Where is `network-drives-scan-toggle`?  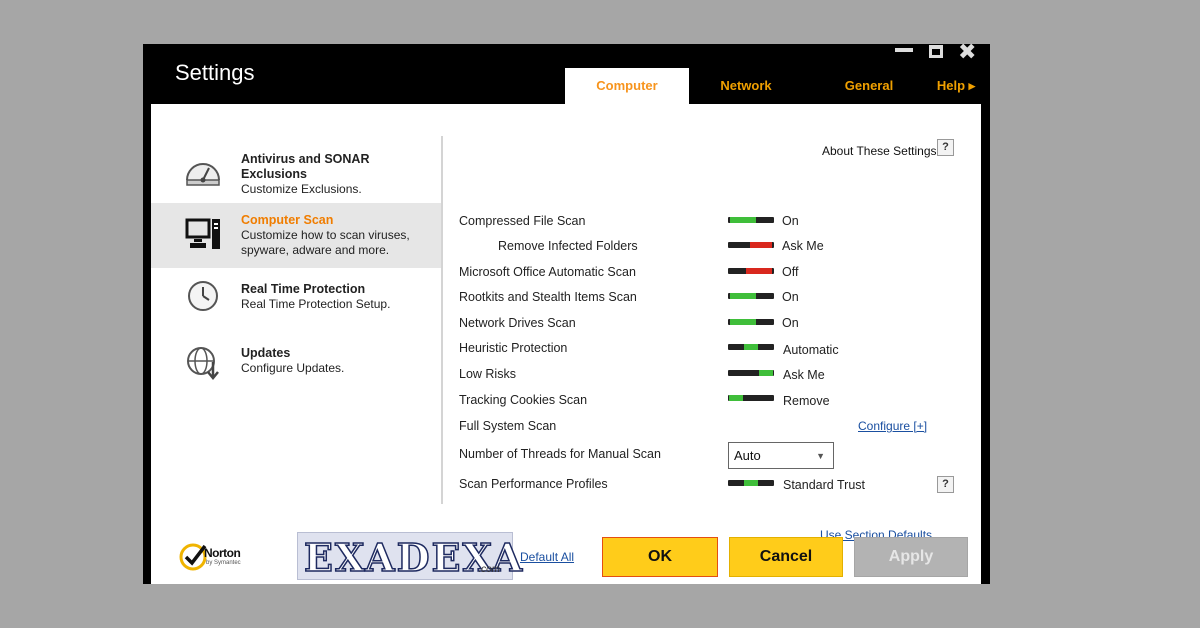 network-drives-scan-toggle is located at coordinates (751, 322).